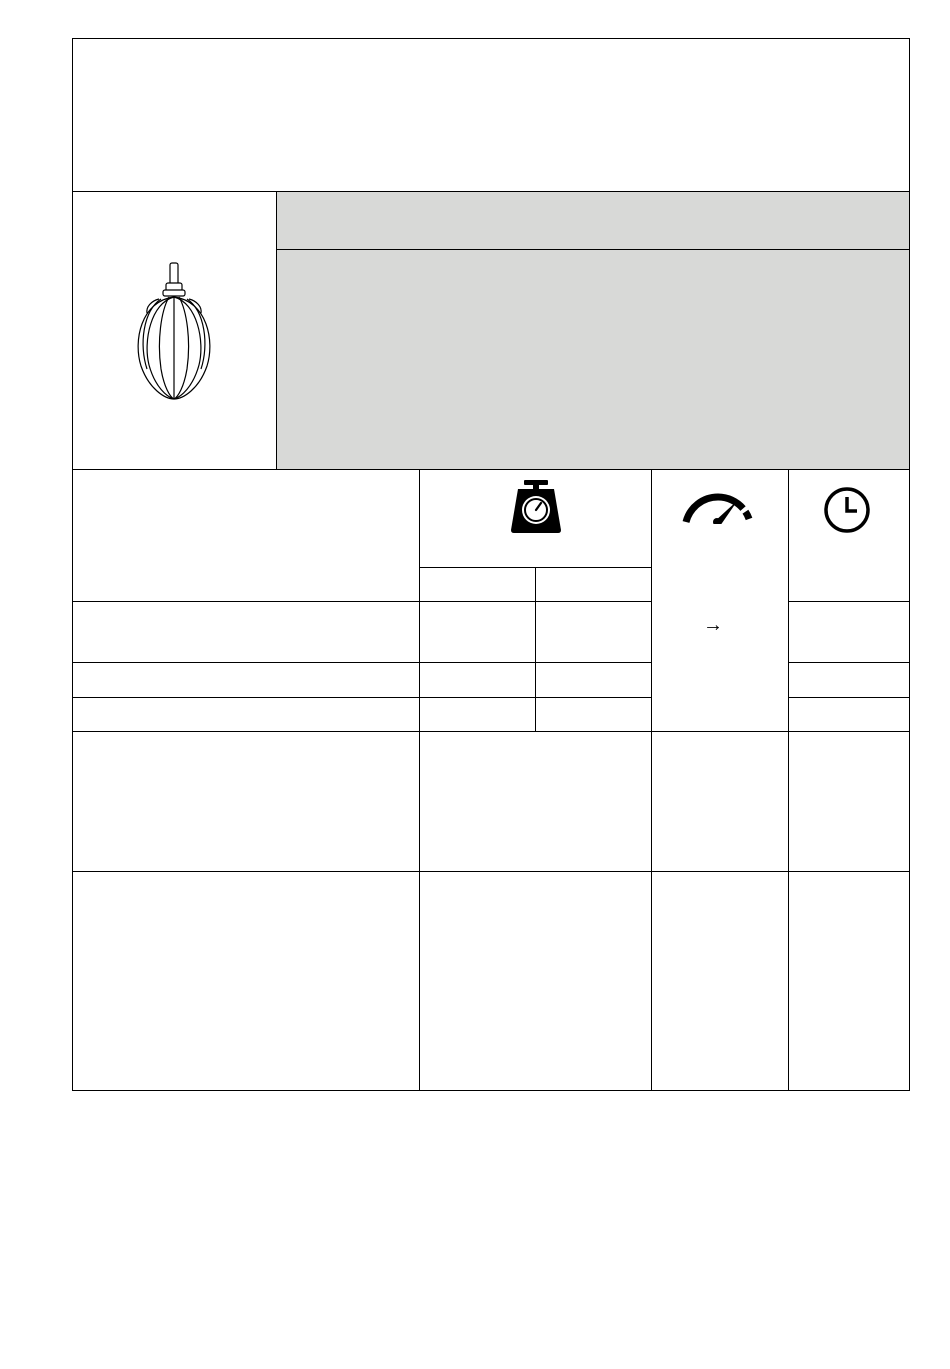 This screenshot has height=1369, width=950. Describe the element at coordinates (718, 508) in the screenshot. I see `speedometer-icon` at that location.